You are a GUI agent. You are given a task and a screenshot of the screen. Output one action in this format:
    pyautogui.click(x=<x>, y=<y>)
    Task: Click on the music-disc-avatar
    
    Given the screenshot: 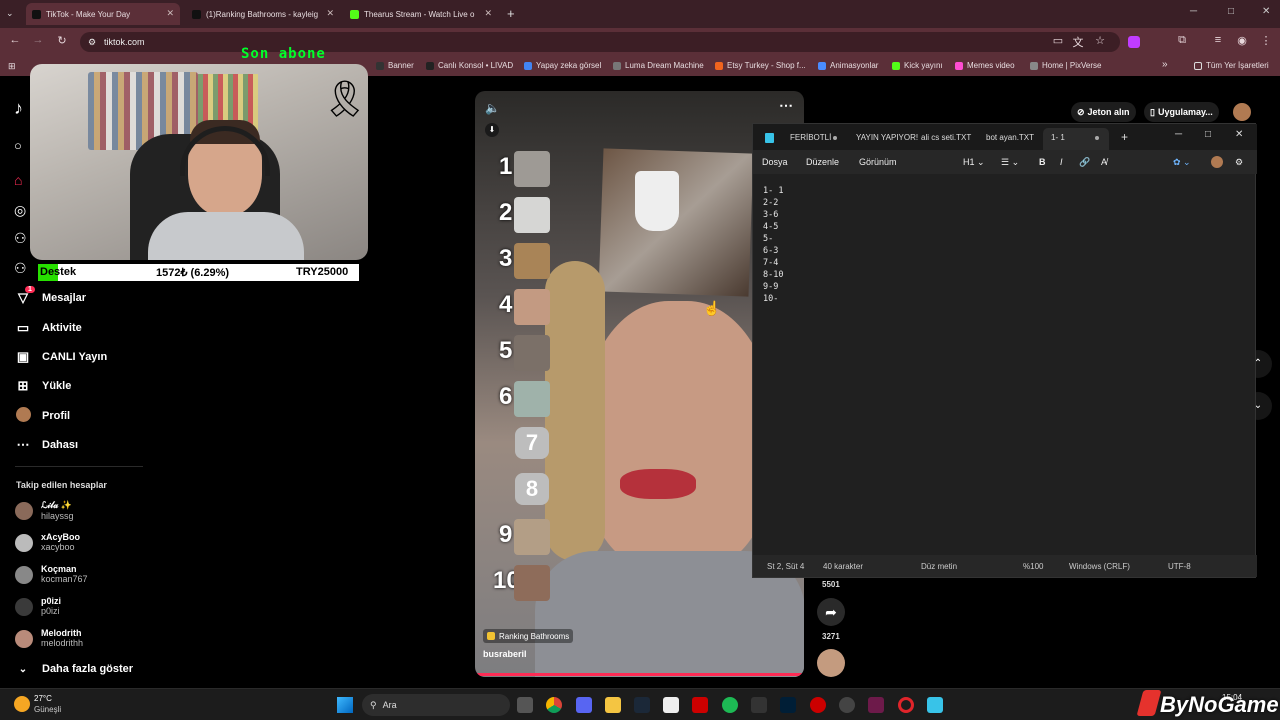 What is the action you would take?
    pyautogui.click(x=831, y=663)
    